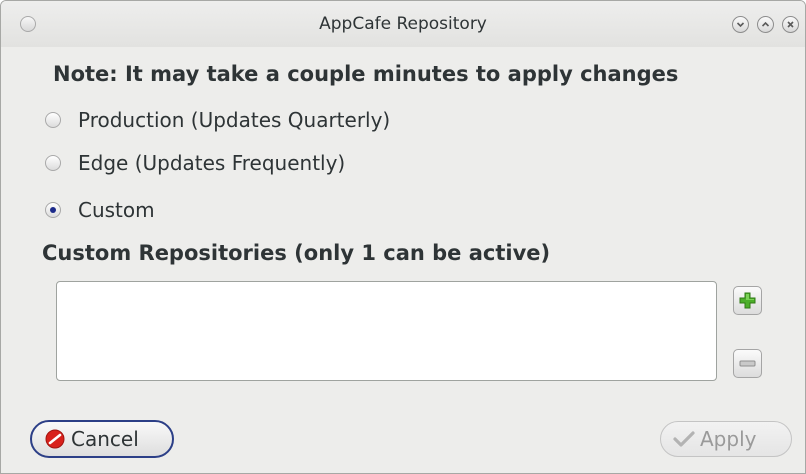 This screenshot has height=474, width=806. I want to click on titlebar: AppCafe Repository, so click(403, 24).